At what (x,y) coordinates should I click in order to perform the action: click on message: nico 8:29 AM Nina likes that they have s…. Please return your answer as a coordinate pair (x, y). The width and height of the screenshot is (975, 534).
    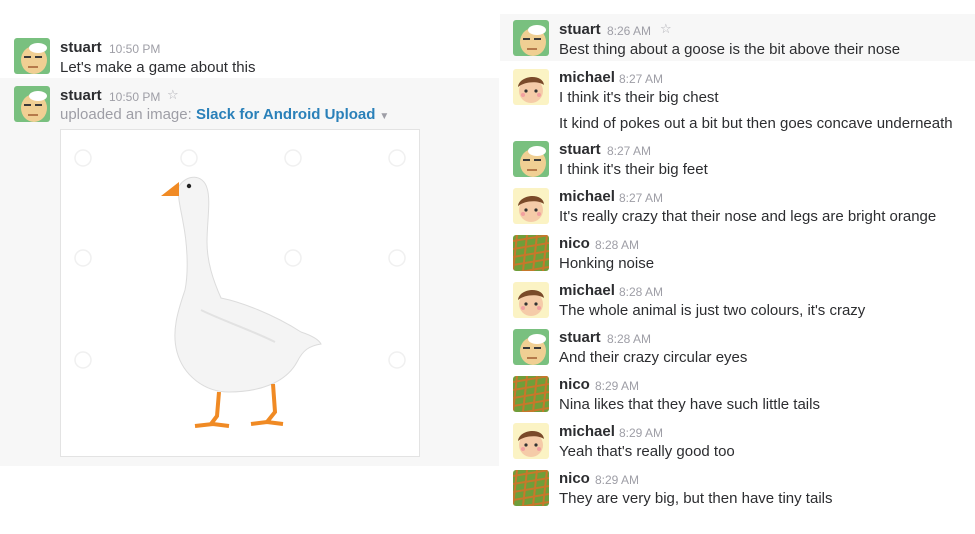
    Looking at the image, I should click on (737, 396).